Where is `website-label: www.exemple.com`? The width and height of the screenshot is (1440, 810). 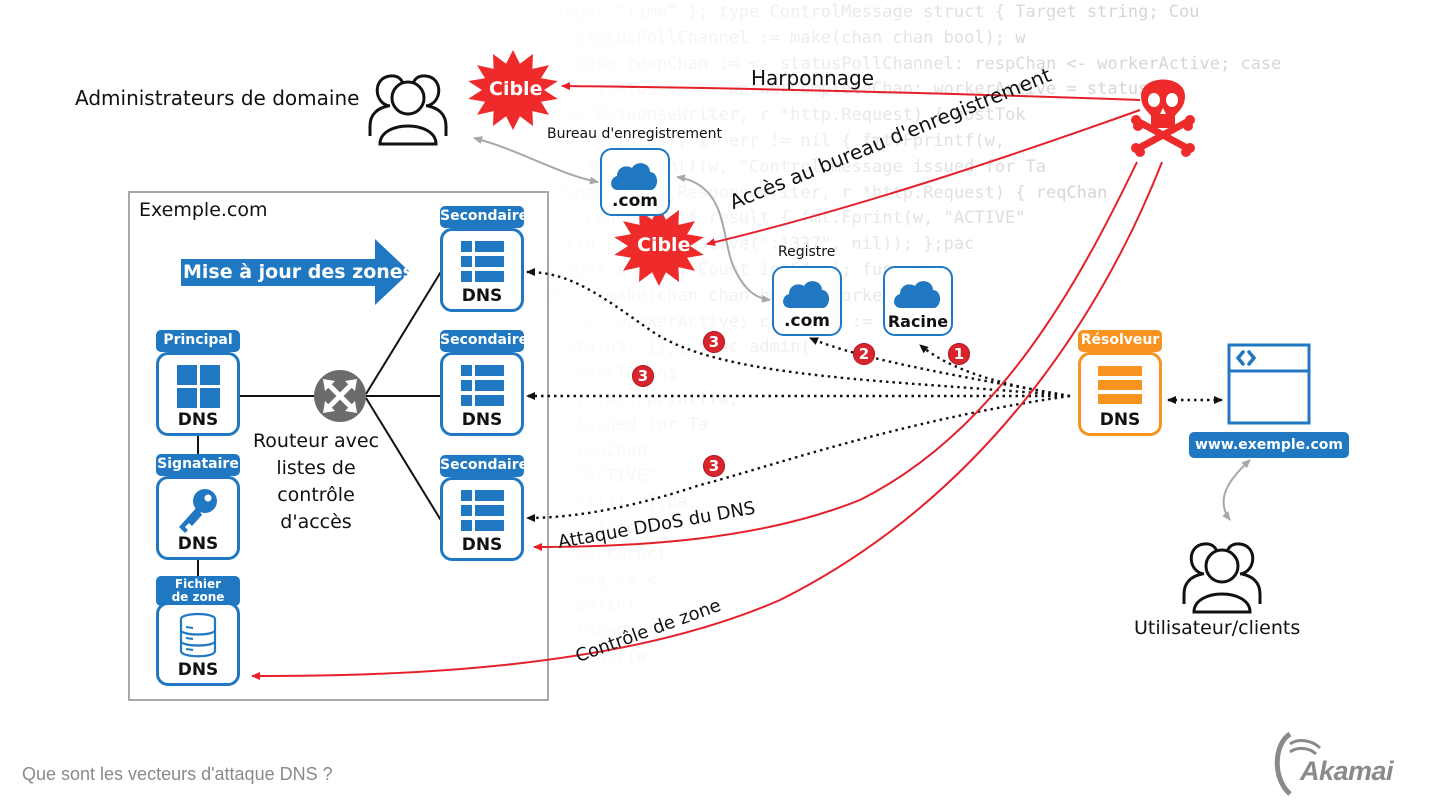
website-label: www.exemple.com is located at coordinates (1269, 445).